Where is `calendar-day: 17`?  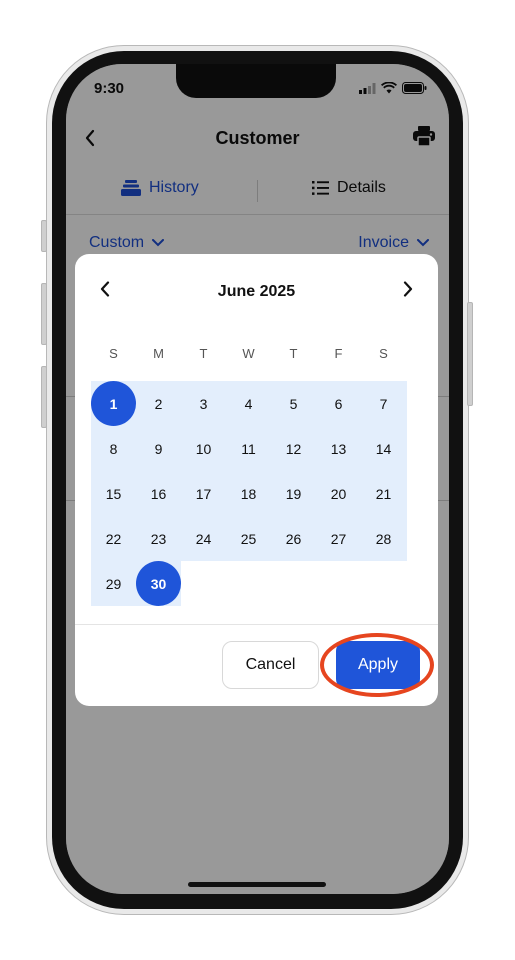 calendar-day: 17 is located at coordinates (203, 493).